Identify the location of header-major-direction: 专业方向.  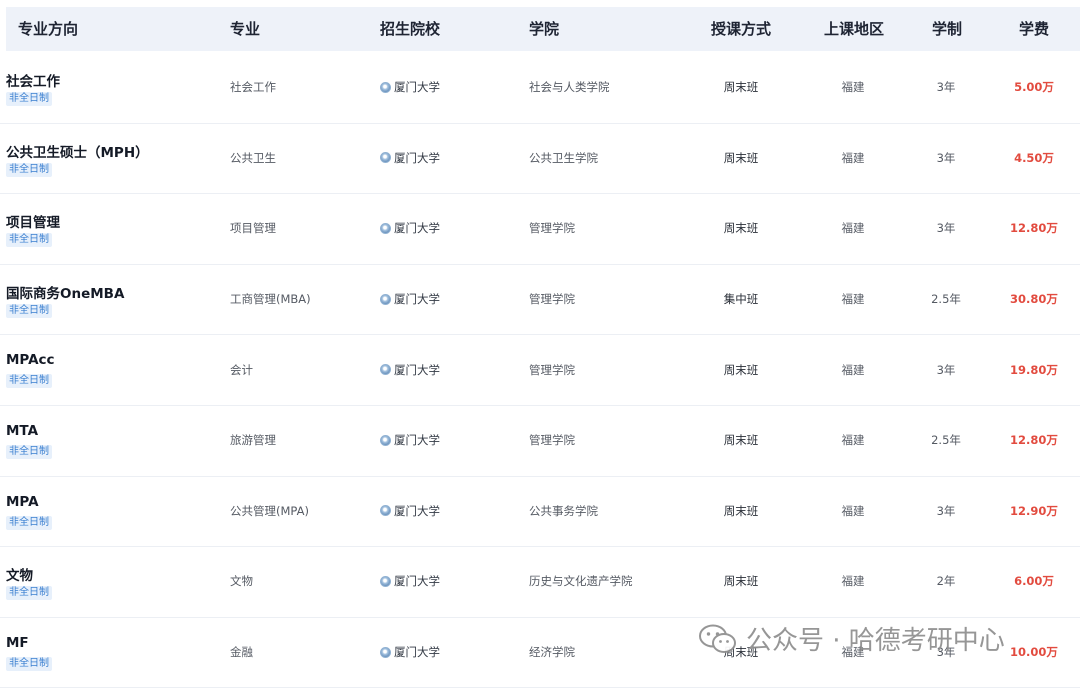
(48, 29).